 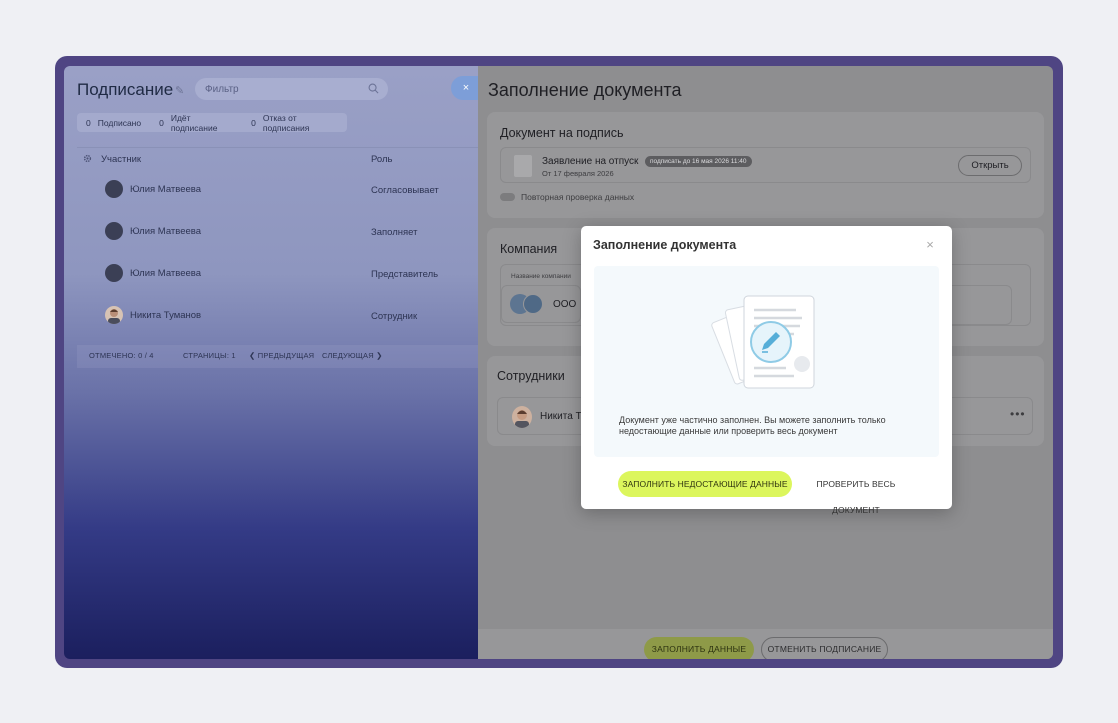 I want to click on company-name: ООО, so click(x=565, y=304).